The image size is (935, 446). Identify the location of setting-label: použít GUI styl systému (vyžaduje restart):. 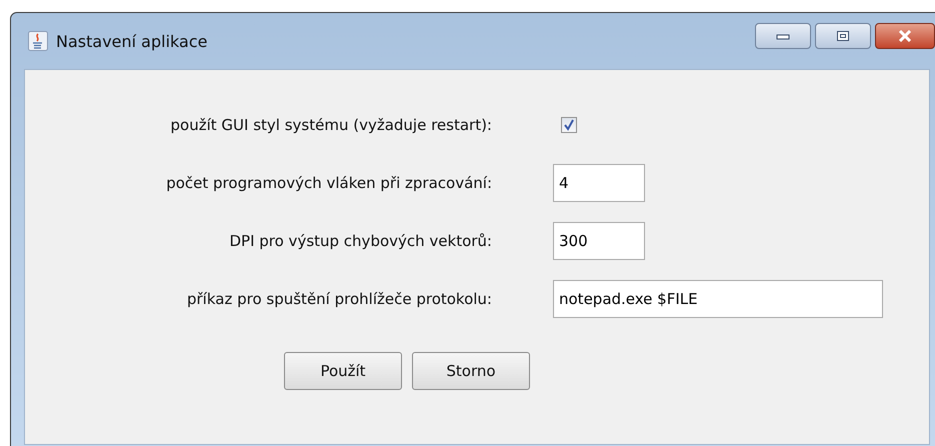
(331, 125).